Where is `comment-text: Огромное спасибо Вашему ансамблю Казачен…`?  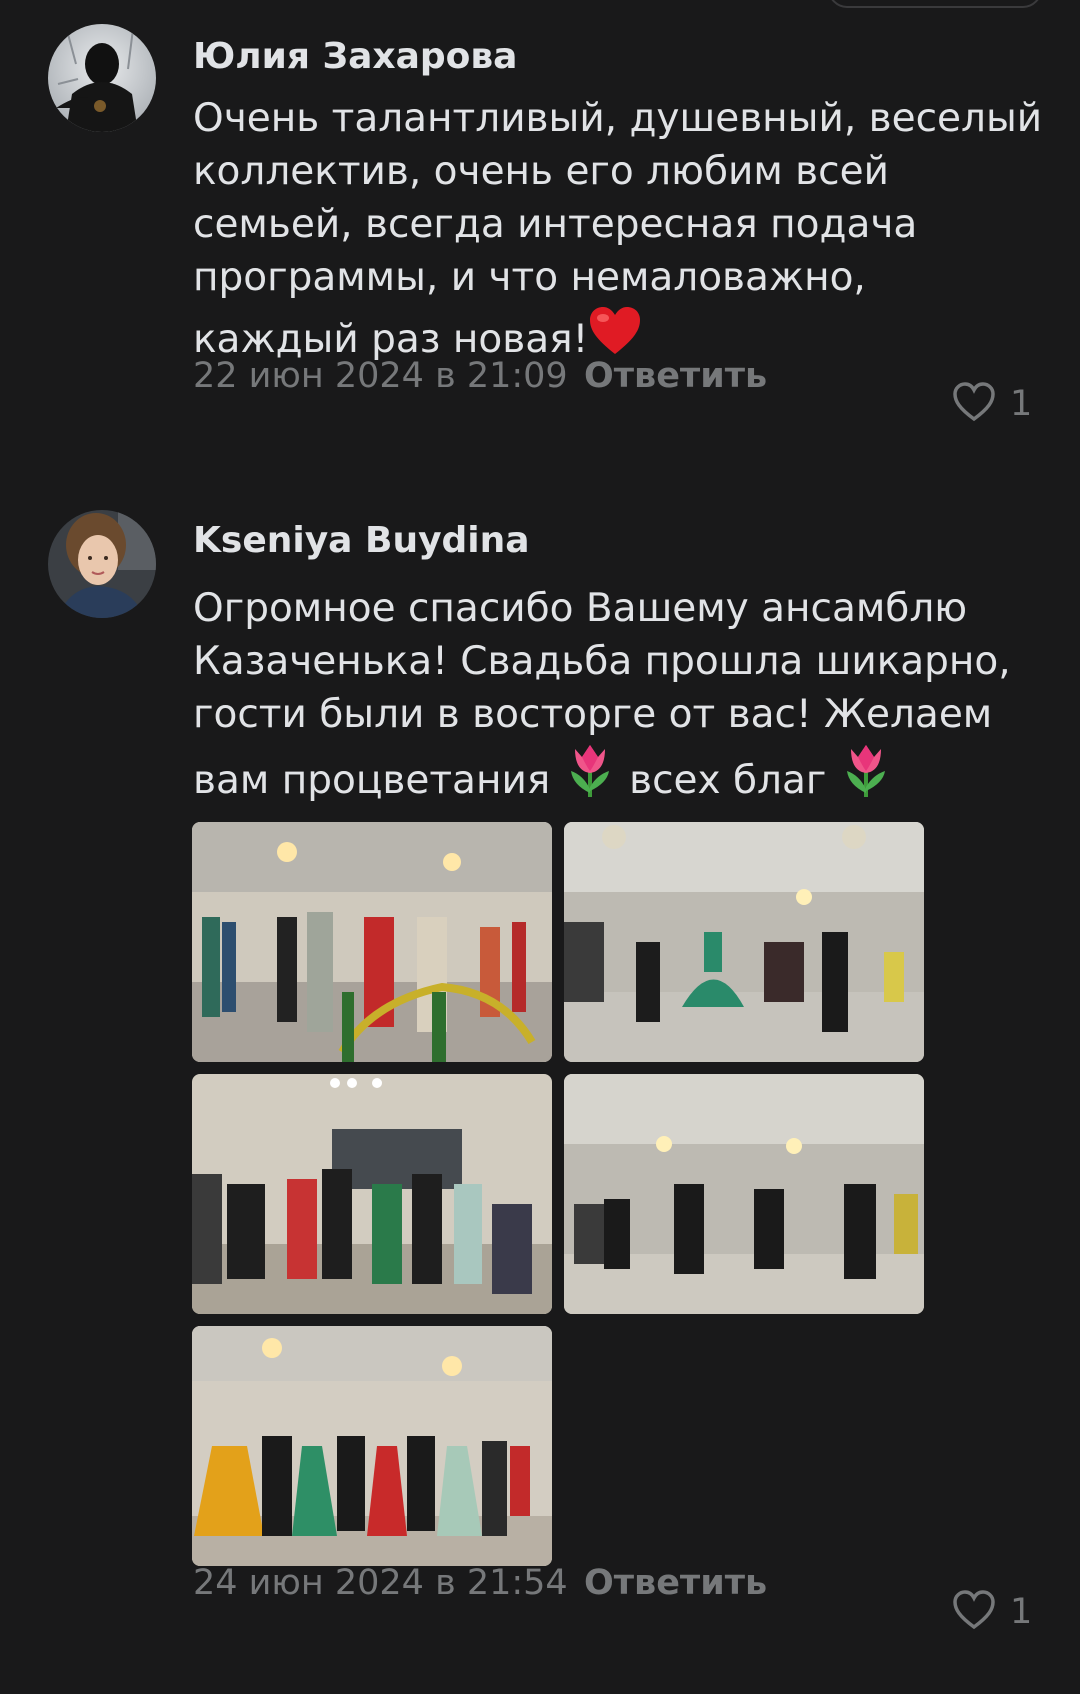 comment-text: Огромное спасибо Вашему ансамблю Казачен… is located at coordinates (618, 697).